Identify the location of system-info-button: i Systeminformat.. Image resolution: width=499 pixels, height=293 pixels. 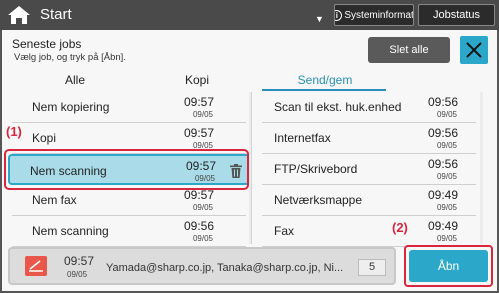
(374, 15).